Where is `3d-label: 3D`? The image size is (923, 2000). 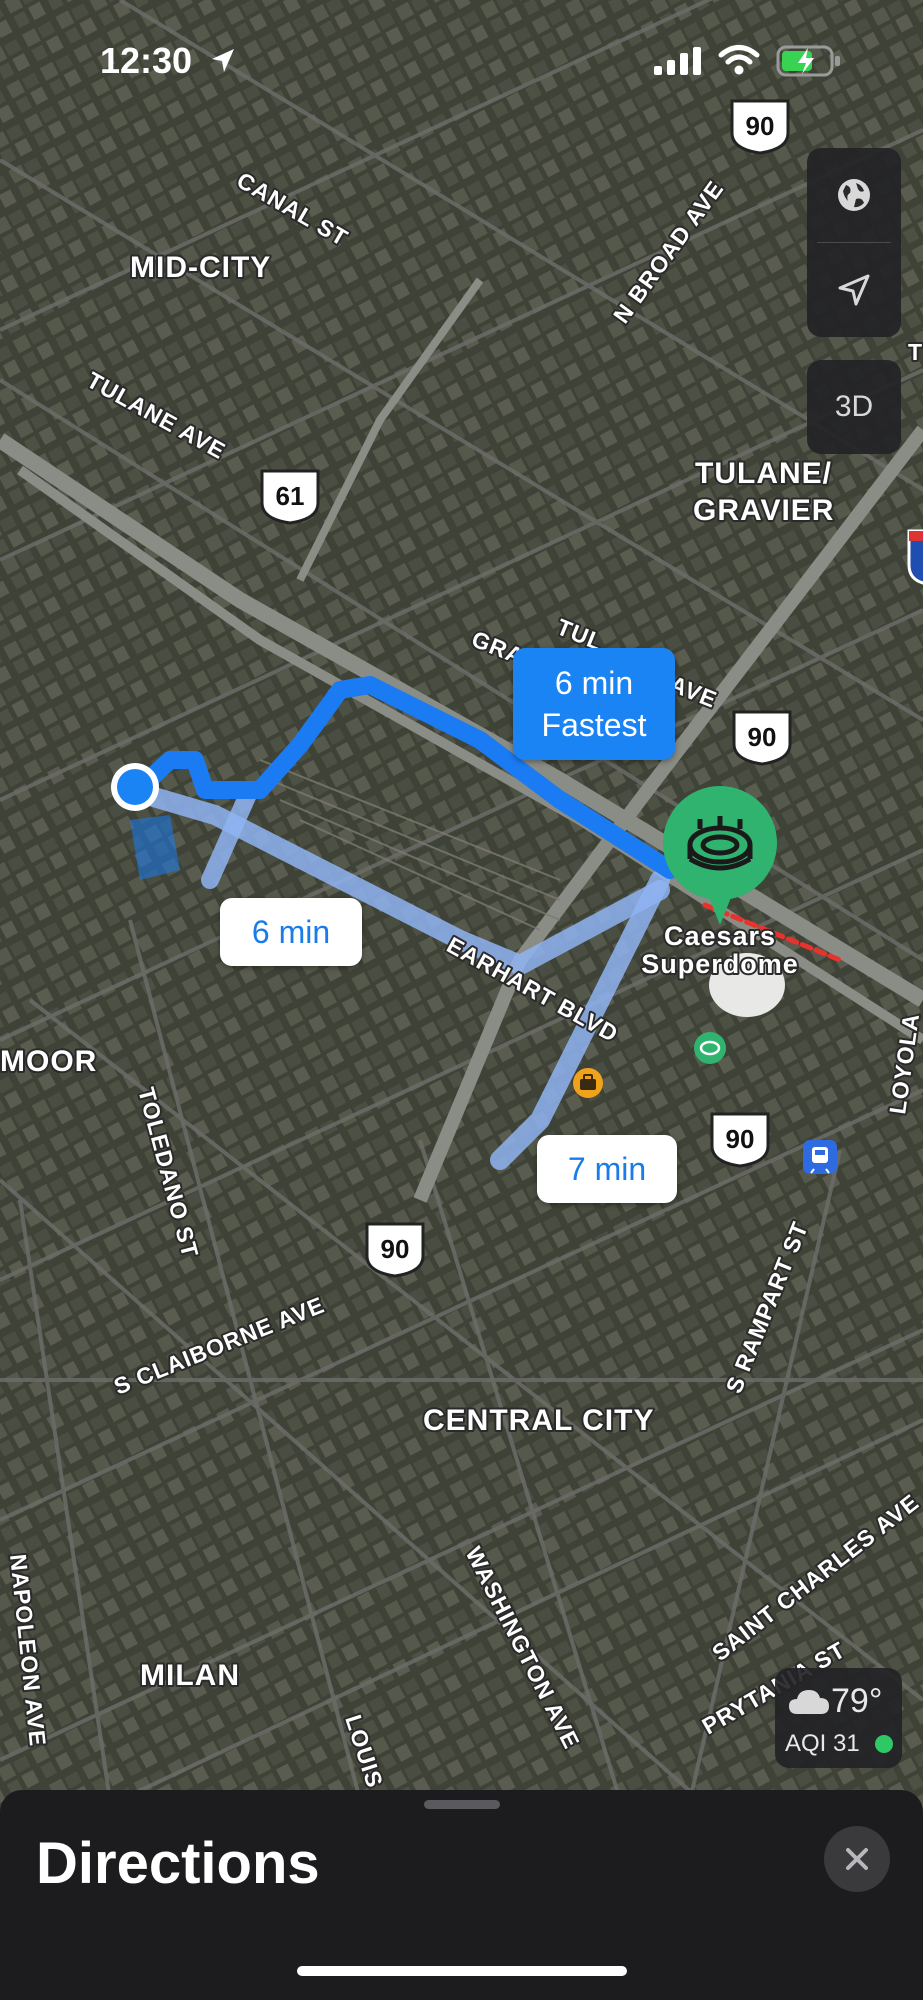
3d-label: 3D is located at coordinates (854, 406).